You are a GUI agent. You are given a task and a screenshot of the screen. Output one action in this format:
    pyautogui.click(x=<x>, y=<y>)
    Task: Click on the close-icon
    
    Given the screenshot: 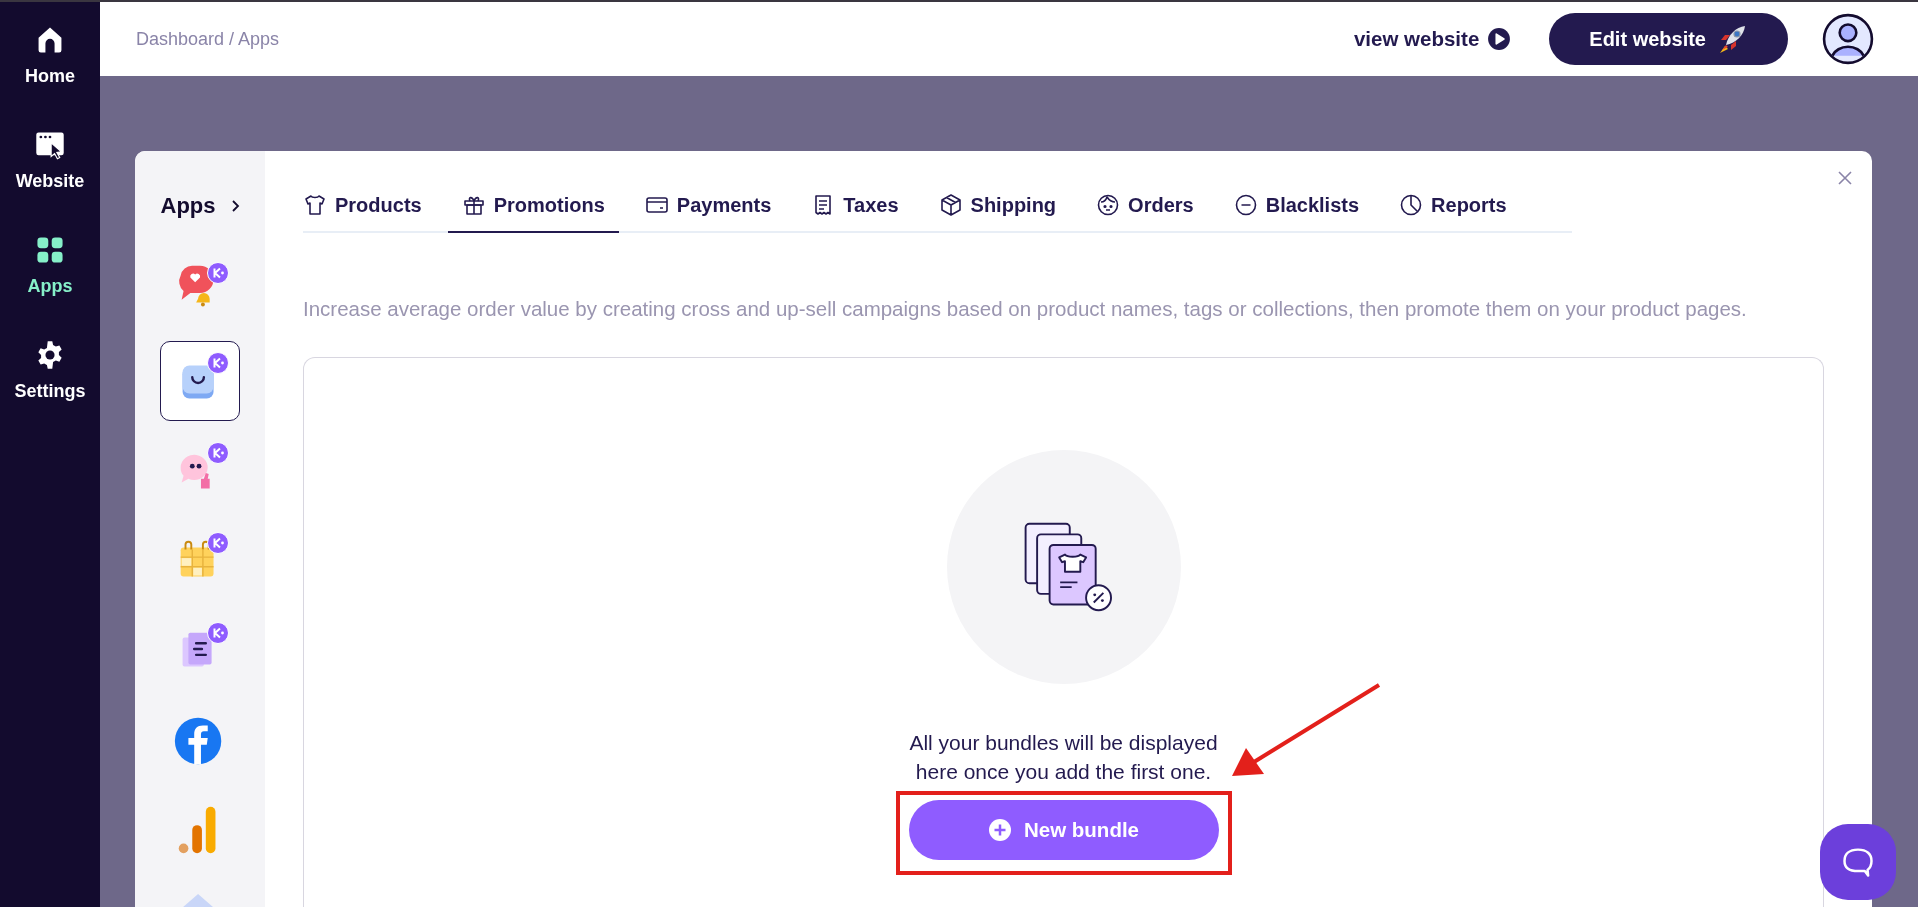 What is the action you would take?
    pyautogui.click(x=1845, y=178)
    